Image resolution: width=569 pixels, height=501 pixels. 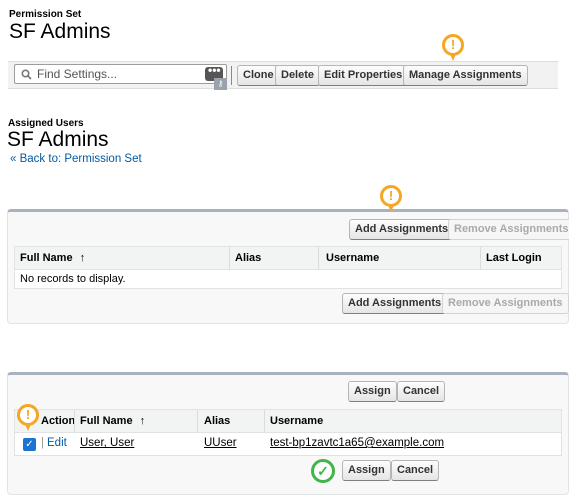 What do you see at coordinates (288, 258) in the screenshot?
I see `table-header-row: Full Name ↑ Alias Username Last Login` at bounding box center [288, 258].